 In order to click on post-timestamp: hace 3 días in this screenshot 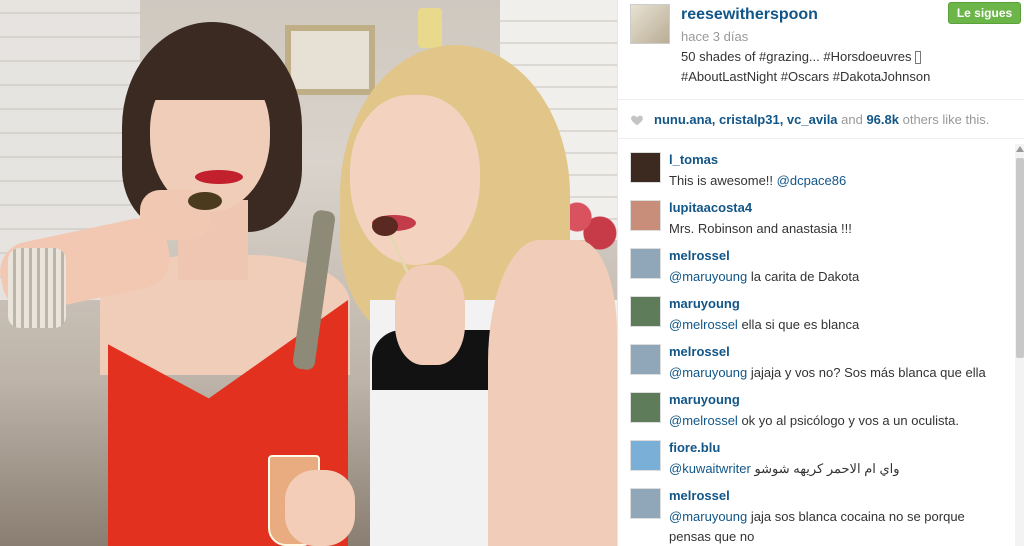, I will do `click(714, 36)`.